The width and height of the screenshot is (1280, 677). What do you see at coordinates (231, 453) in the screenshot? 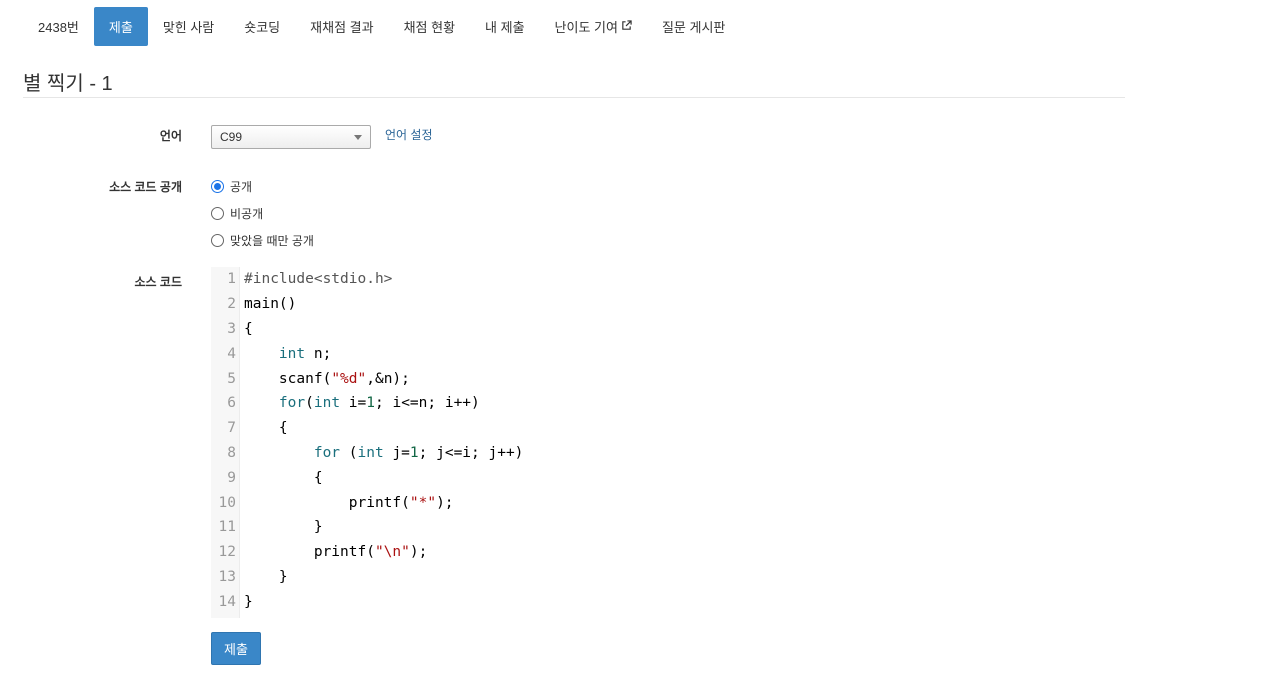
I see `line-number: 8` at bounding box center [231, 453].